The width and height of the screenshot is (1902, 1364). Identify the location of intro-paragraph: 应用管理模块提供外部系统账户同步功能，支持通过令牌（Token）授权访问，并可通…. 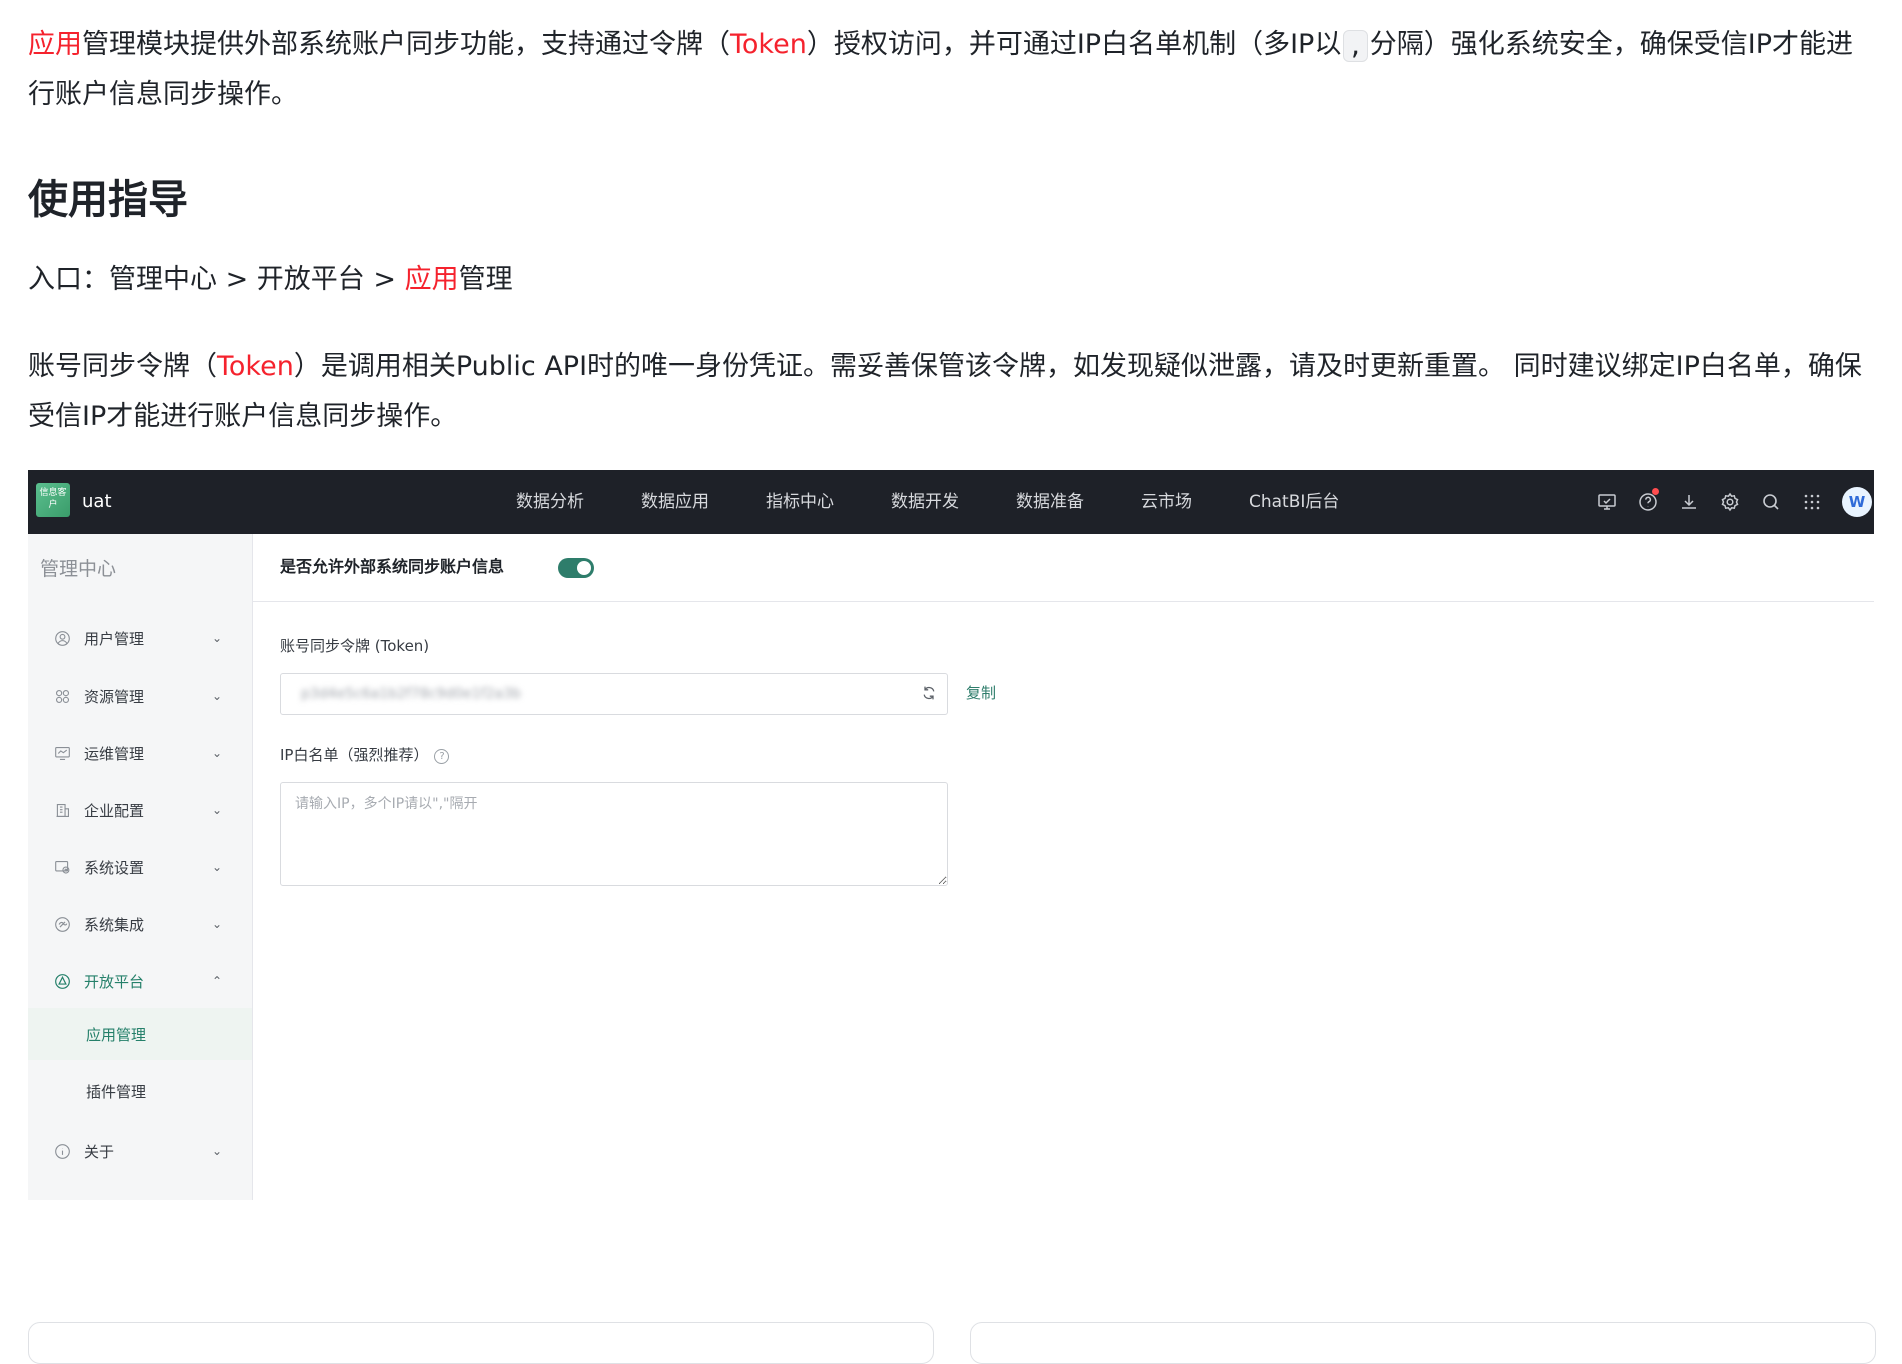
(952, 70).